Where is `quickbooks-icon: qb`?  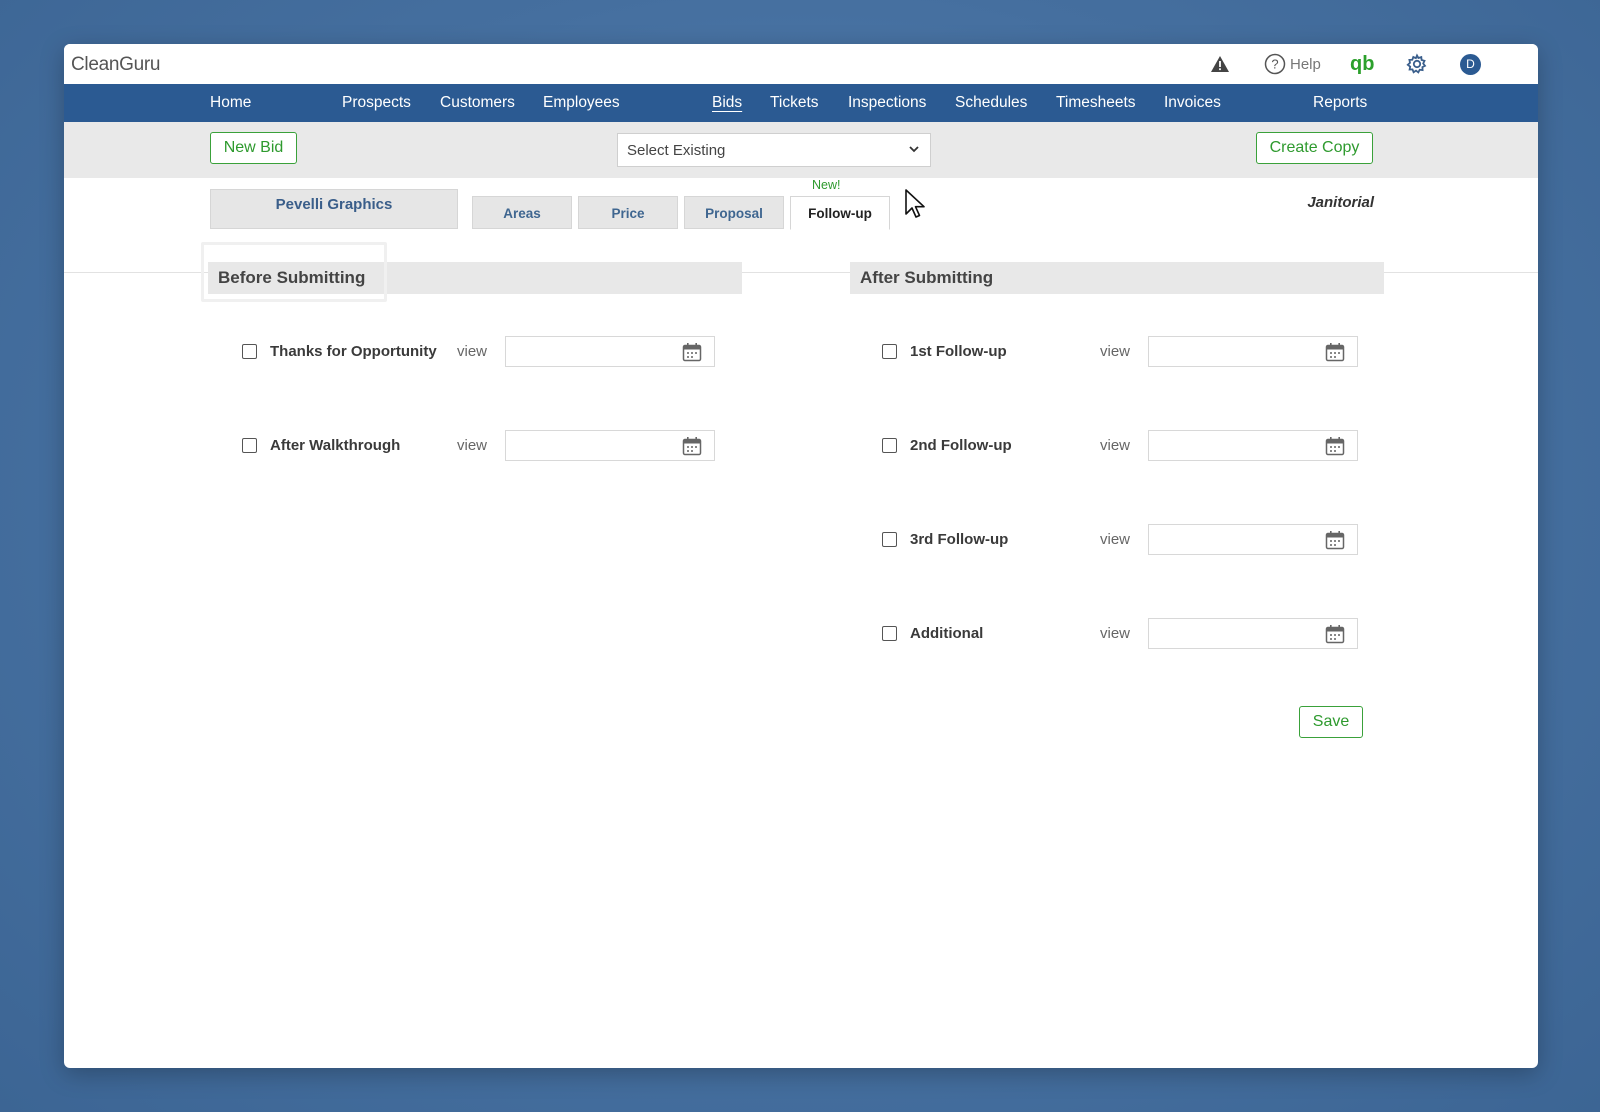 quickbooks-icon: qb is located at coordinates (1362, 64).